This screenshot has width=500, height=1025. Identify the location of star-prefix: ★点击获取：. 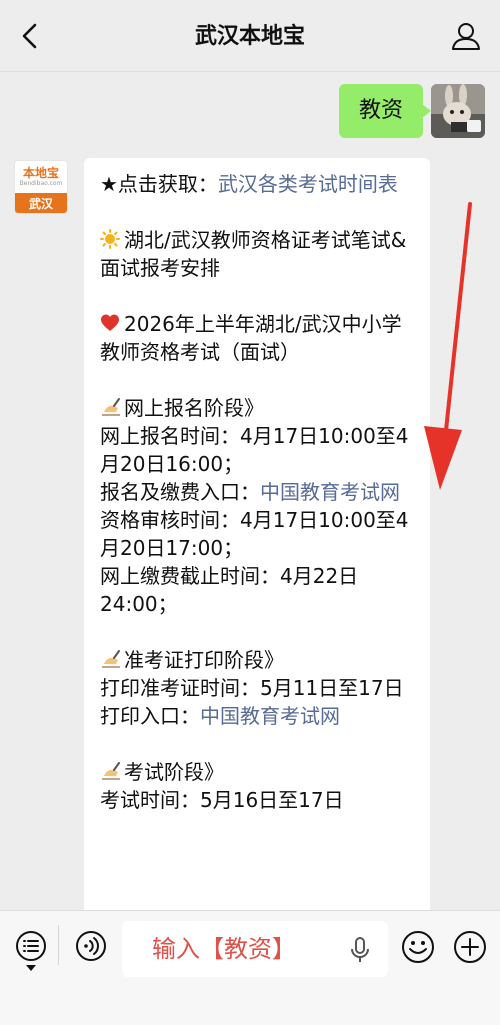
(159, 184).